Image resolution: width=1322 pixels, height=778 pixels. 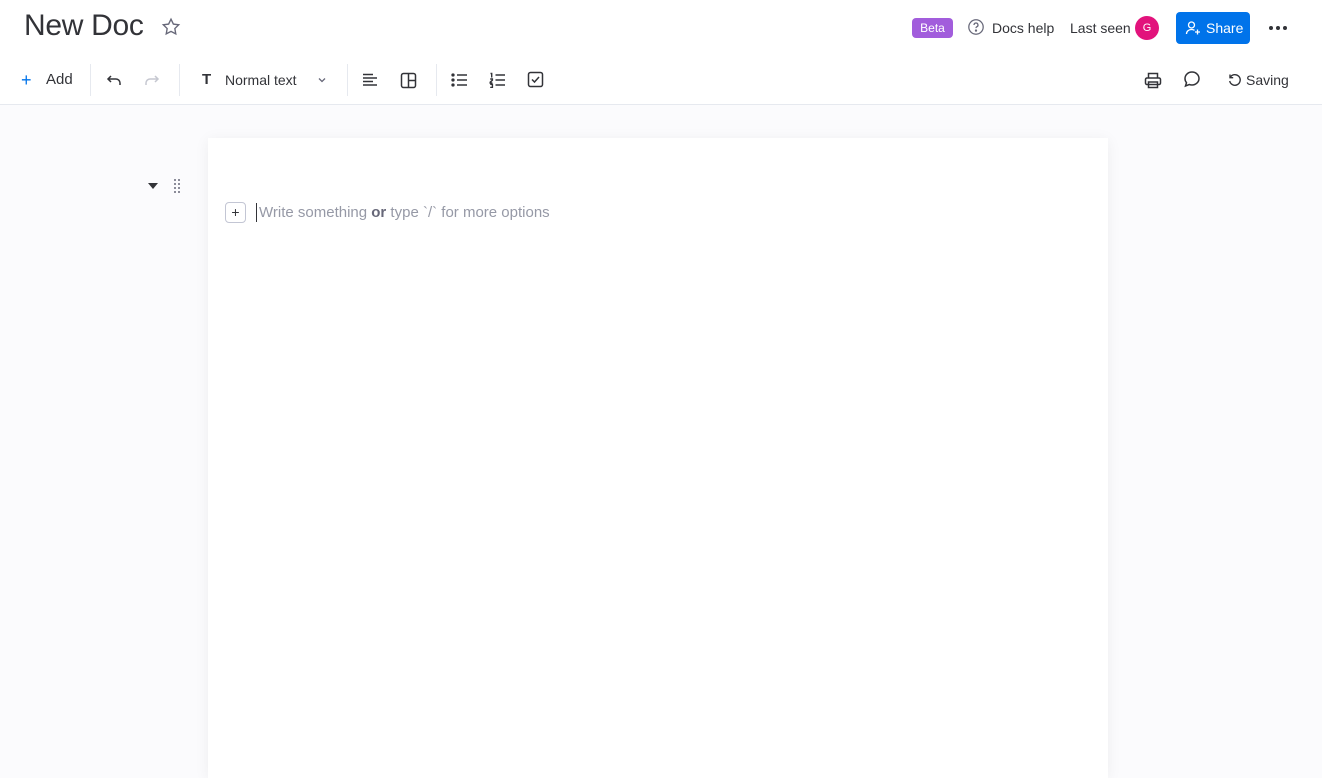 What do you see at coordinates (468, 212) in the screenshot?
I see `placeholder-text-end: type `/` for more options` at bounding box center [468, 212].